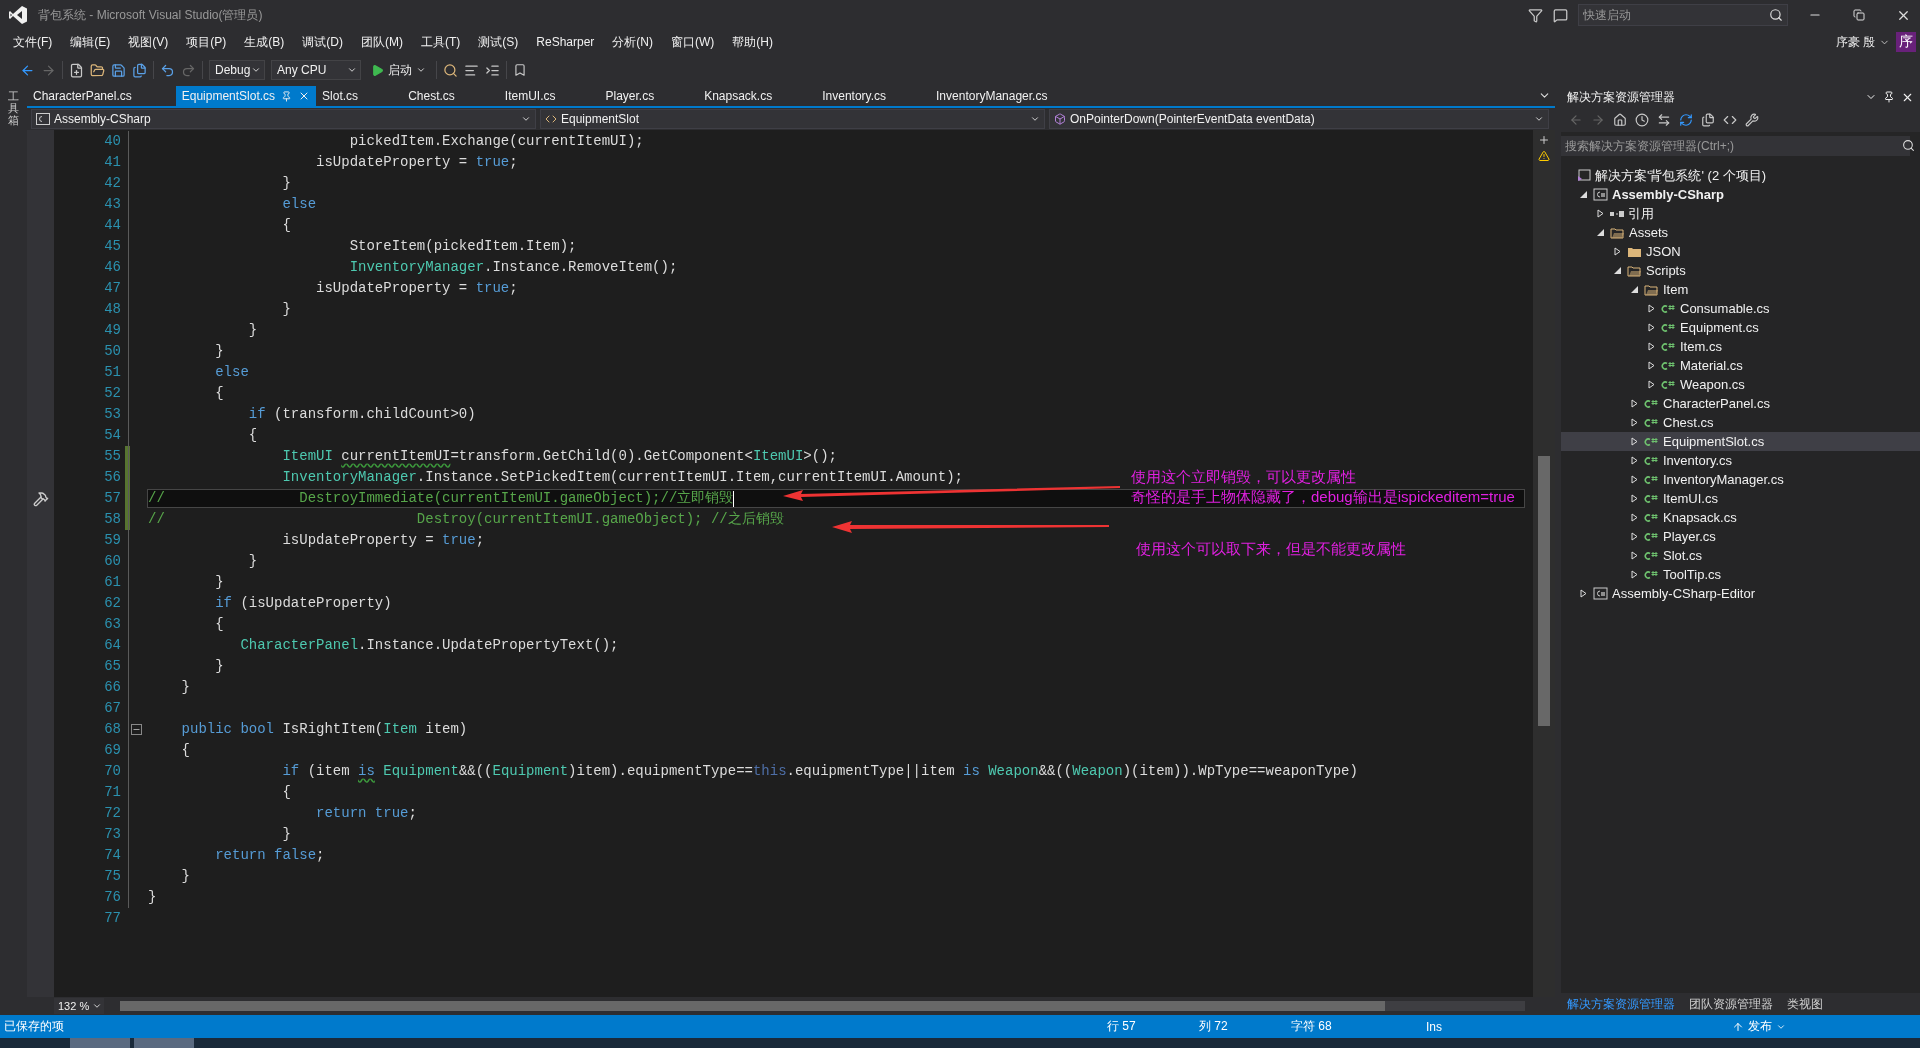  I want to click on file-tab: ItemUI.cs, so click(549, 96).